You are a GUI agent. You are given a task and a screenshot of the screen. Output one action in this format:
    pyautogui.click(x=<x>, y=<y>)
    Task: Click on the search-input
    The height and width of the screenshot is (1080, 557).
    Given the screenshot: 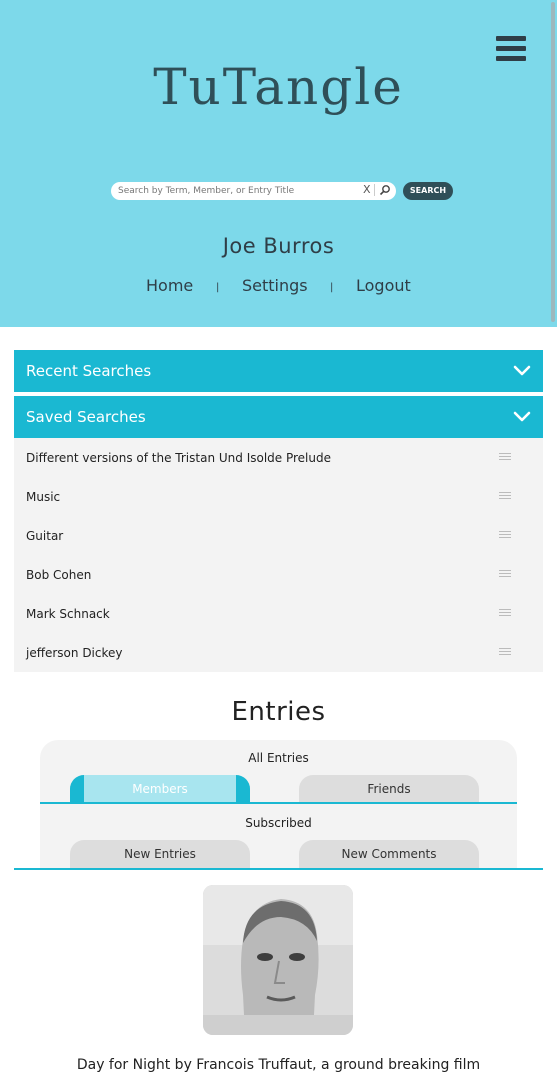 What is the action you would take?
    pyautogui.click(x=238, y=191)
    